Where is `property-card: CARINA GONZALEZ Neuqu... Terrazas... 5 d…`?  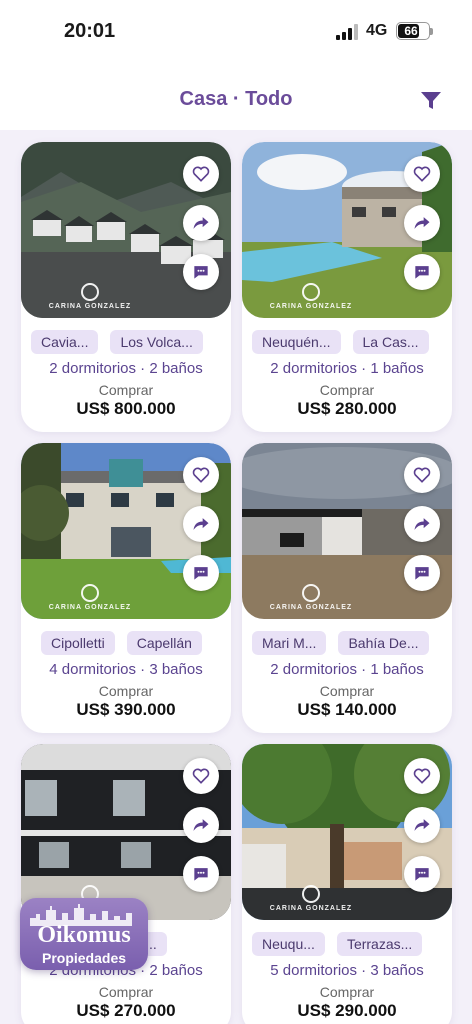
property-card: CARINA GONZALEZ Neuqu... Terrazas... 5 d… is located at coordinates (347, 884).